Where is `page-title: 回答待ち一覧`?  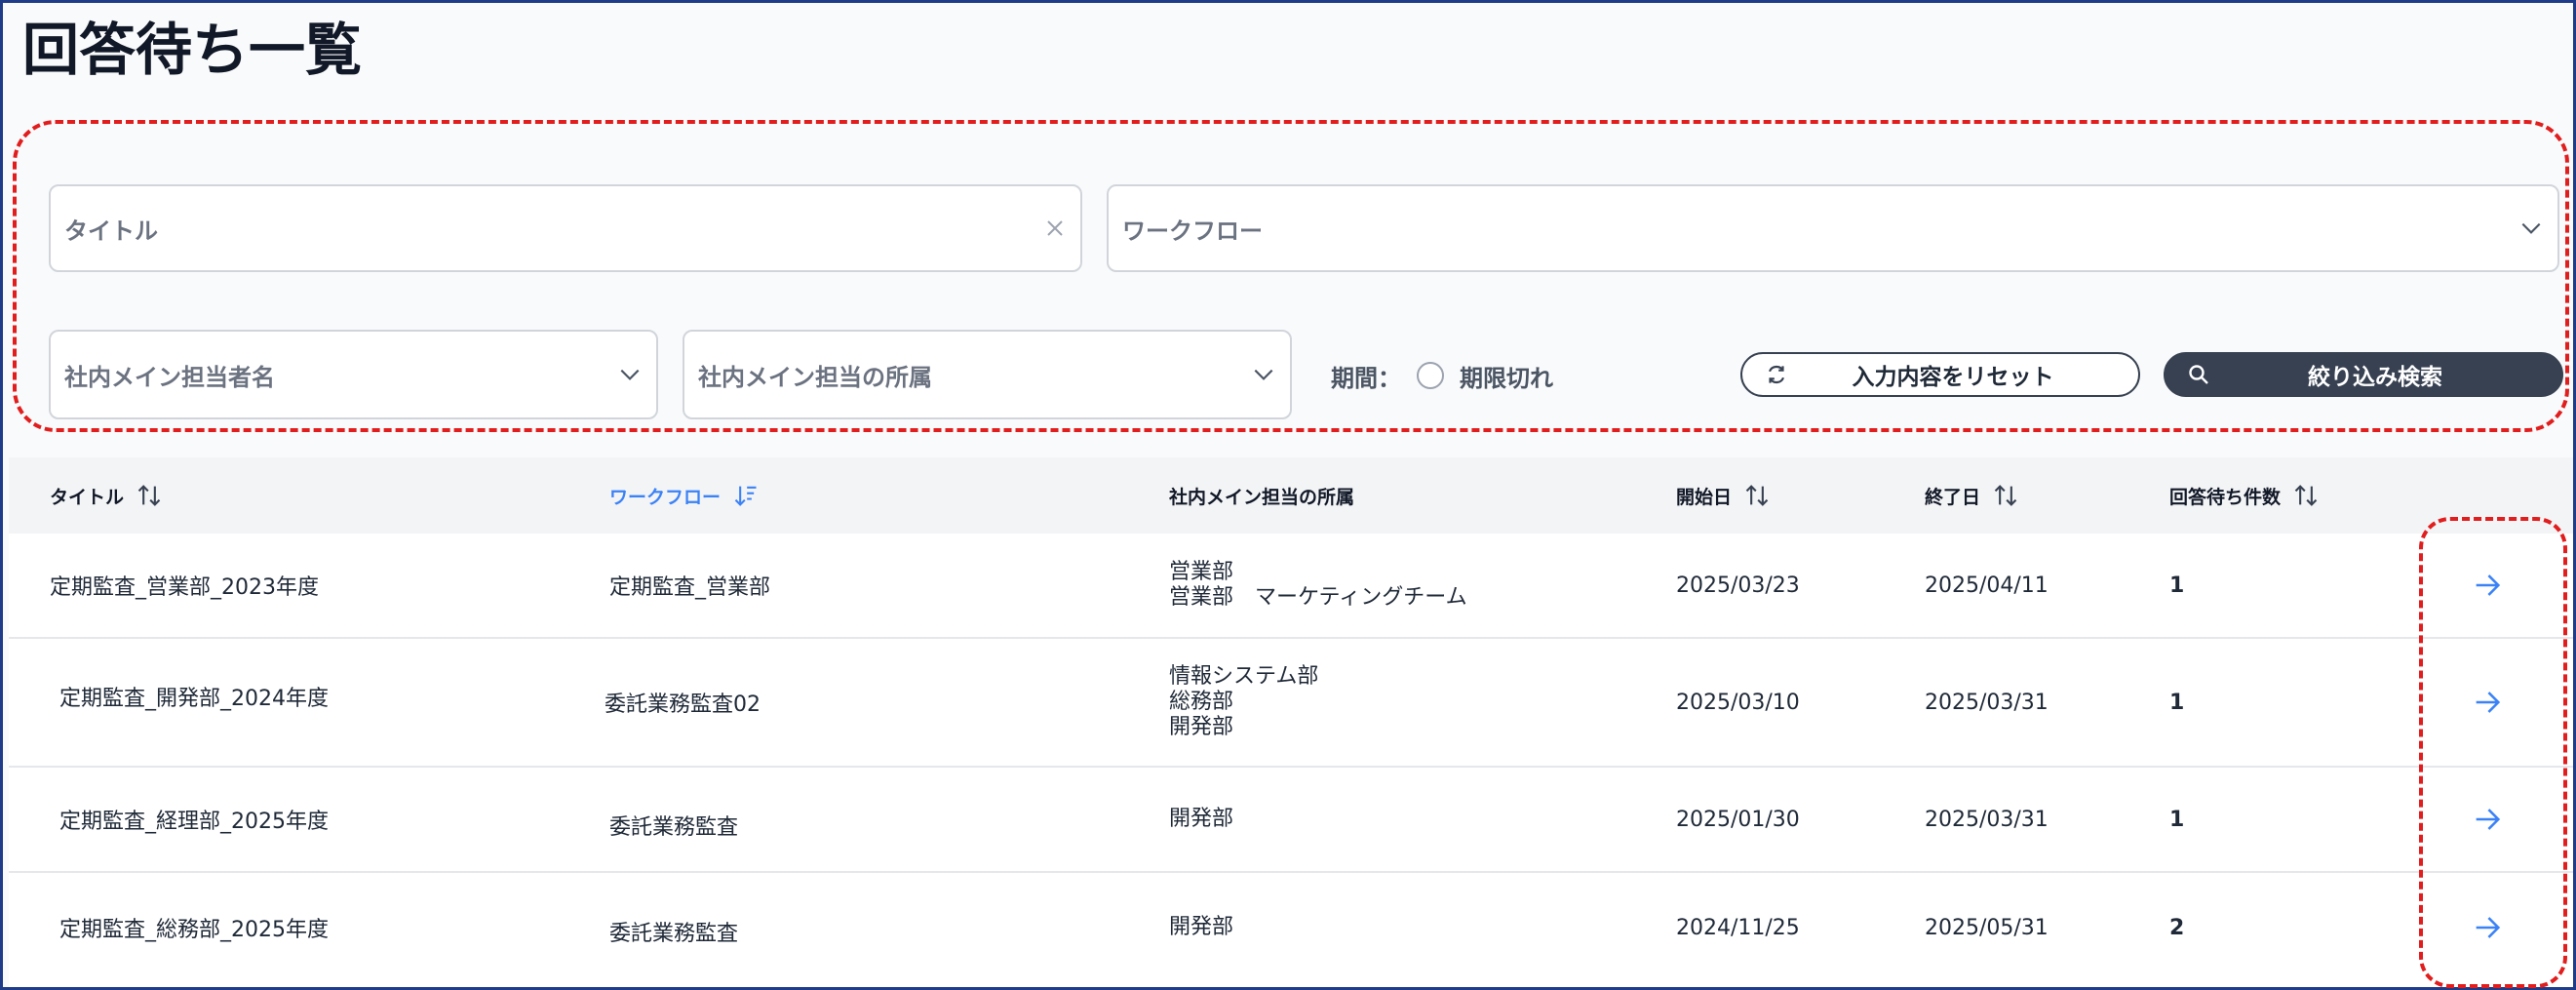
page-title: 回答待ち一覧 is located at coordinates (192, 50).